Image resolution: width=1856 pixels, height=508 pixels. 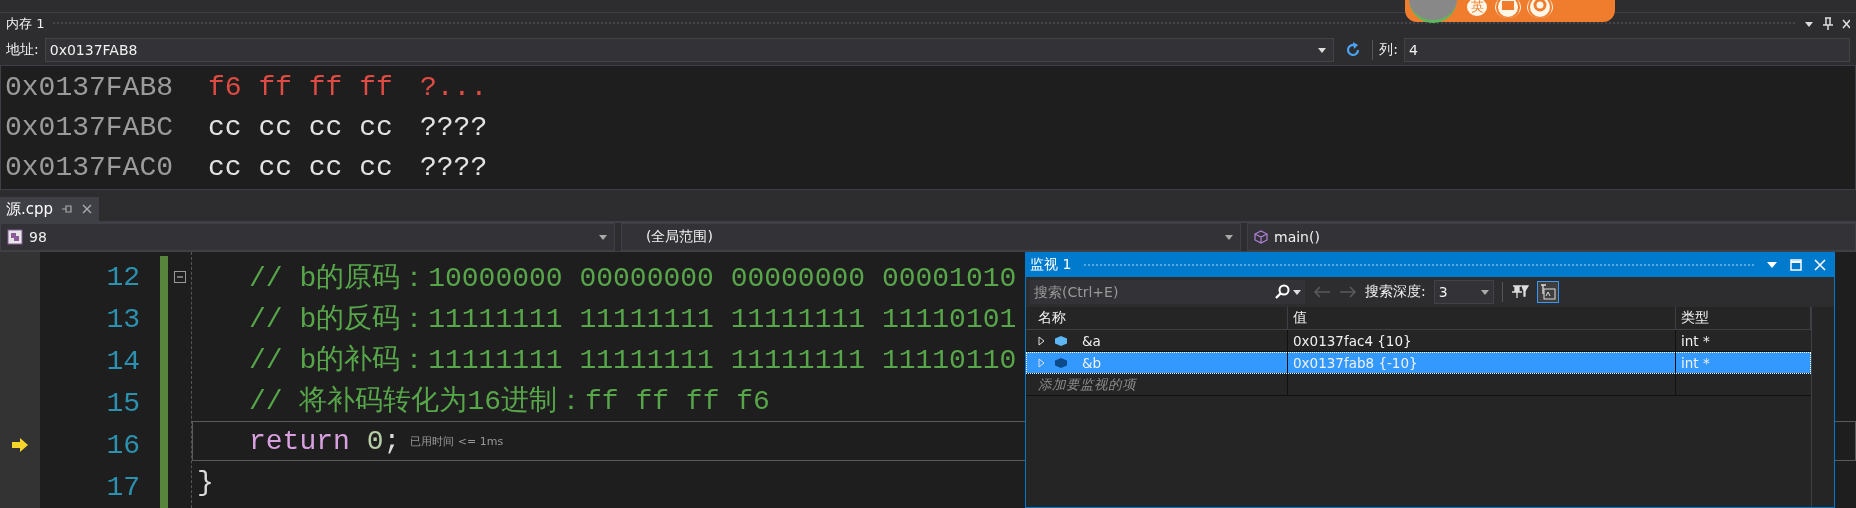 I want to click on function-dropdown: main(), so click(x=1551, y=237).